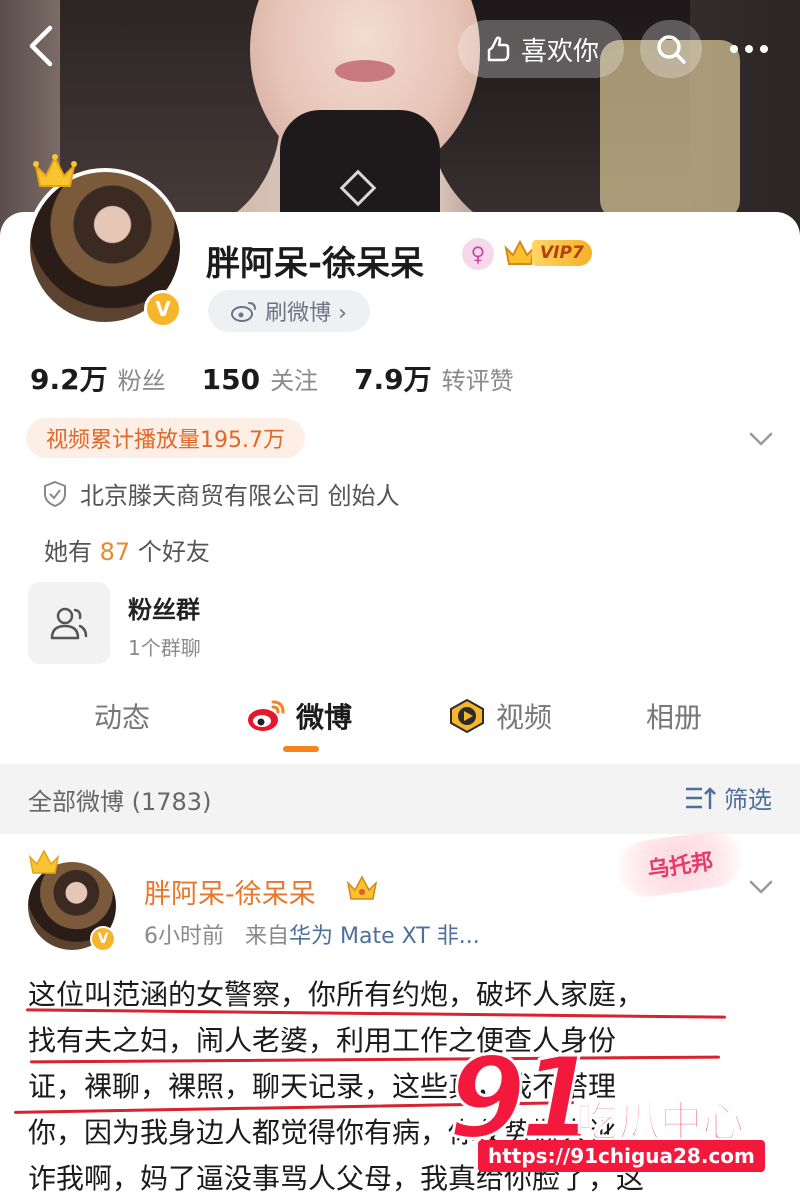 The width and height of the screenshot is (800, 1194). I want to click on search-button, so click(671, 49).